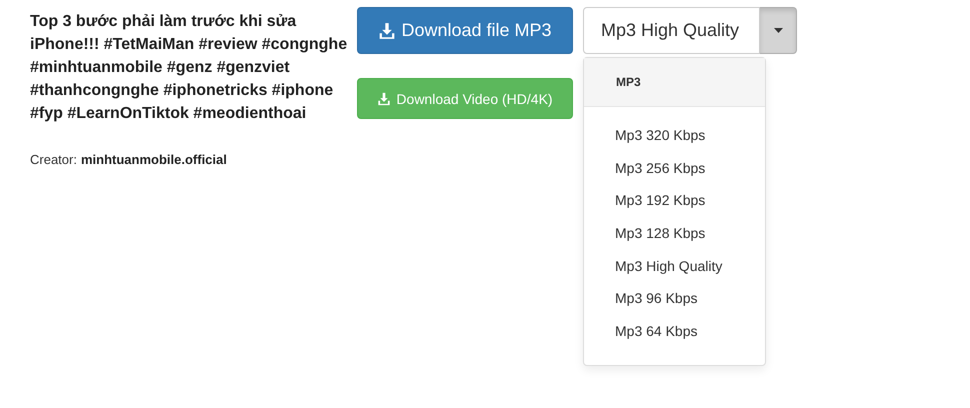  I want to click on creator-label: Creator:, so click(53, 159).